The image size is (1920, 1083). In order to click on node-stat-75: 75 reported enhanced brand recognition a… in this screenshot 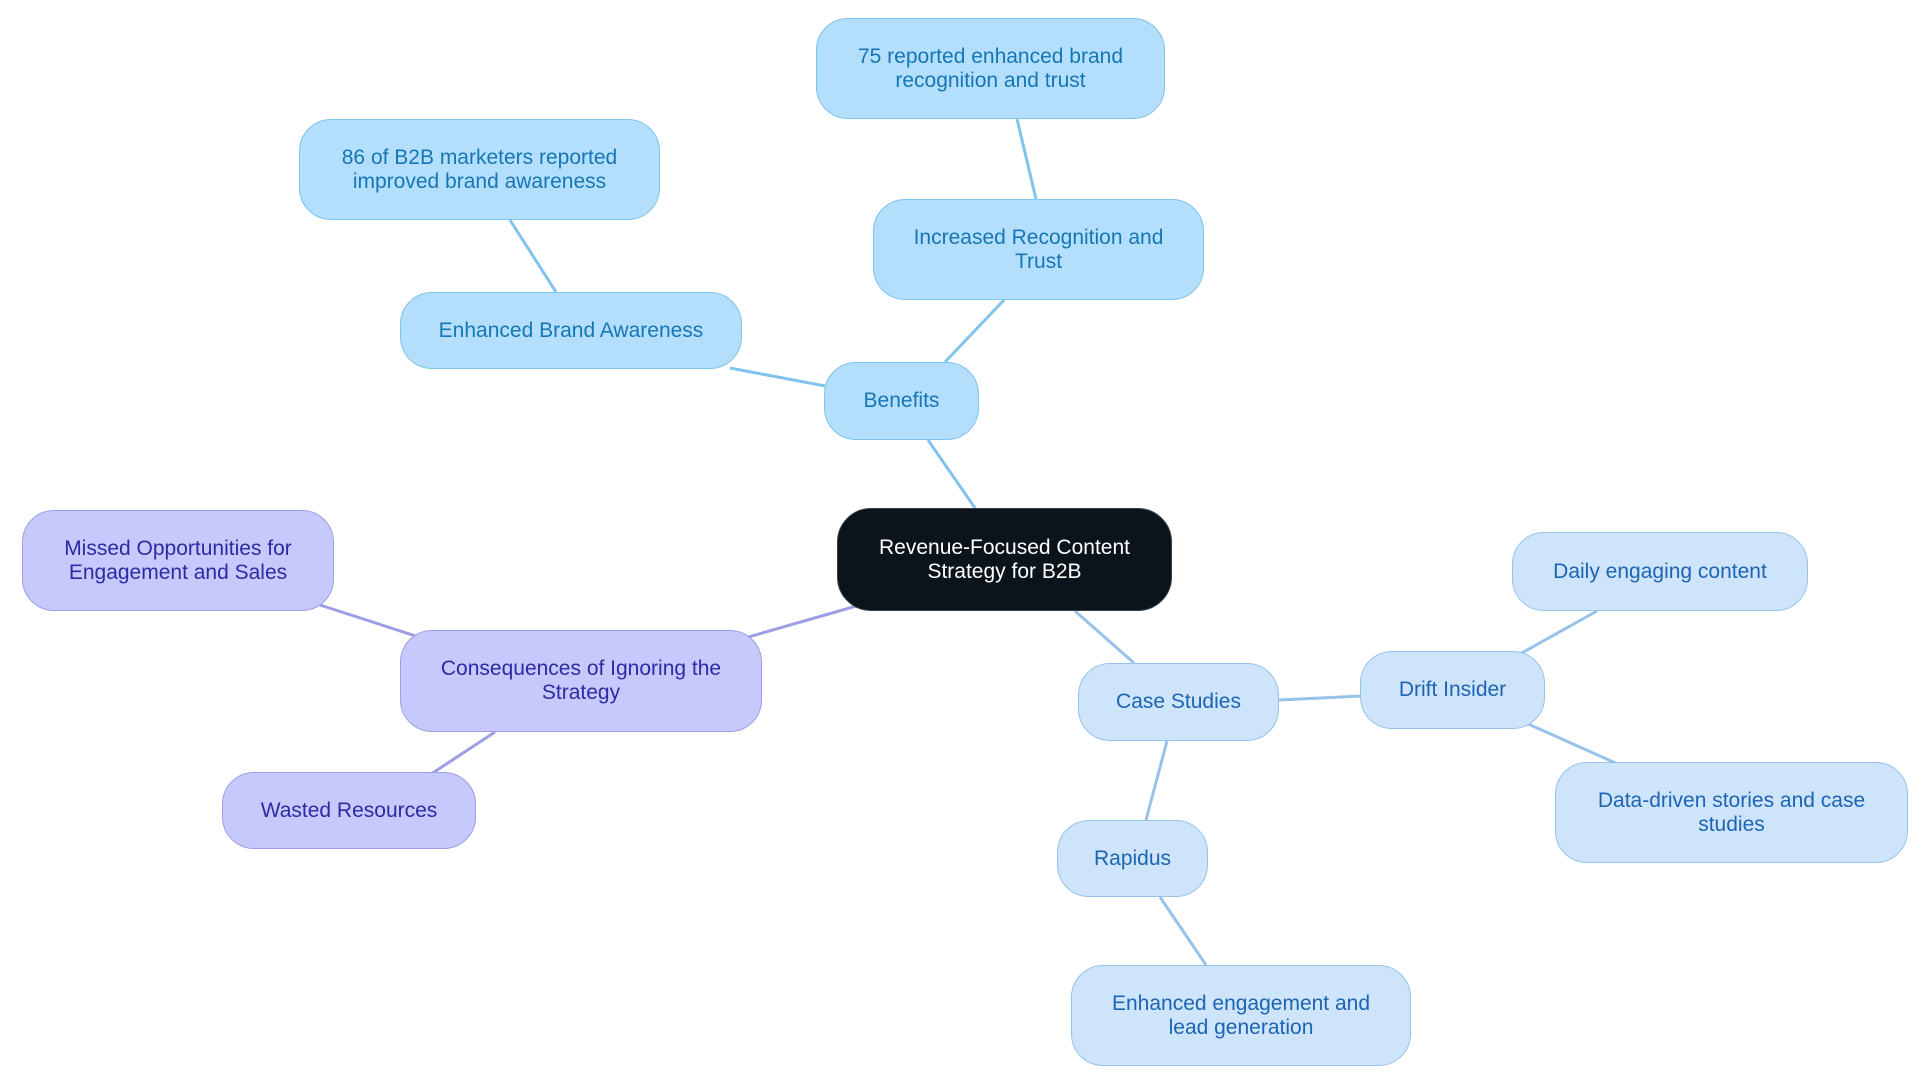, I will do `click(990, 68)`.